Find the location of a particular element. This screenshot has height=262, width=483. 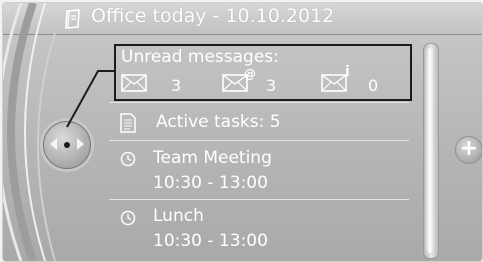

scrollbar-thumb is located at coordinates (430, 150).